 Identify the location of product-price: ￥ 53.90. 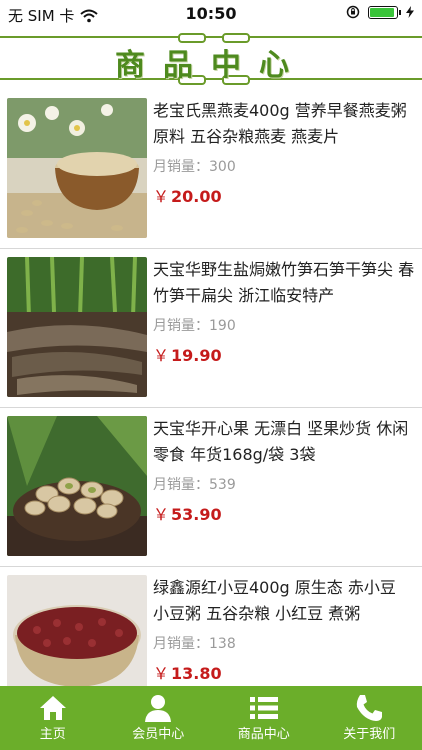
(187, 513).